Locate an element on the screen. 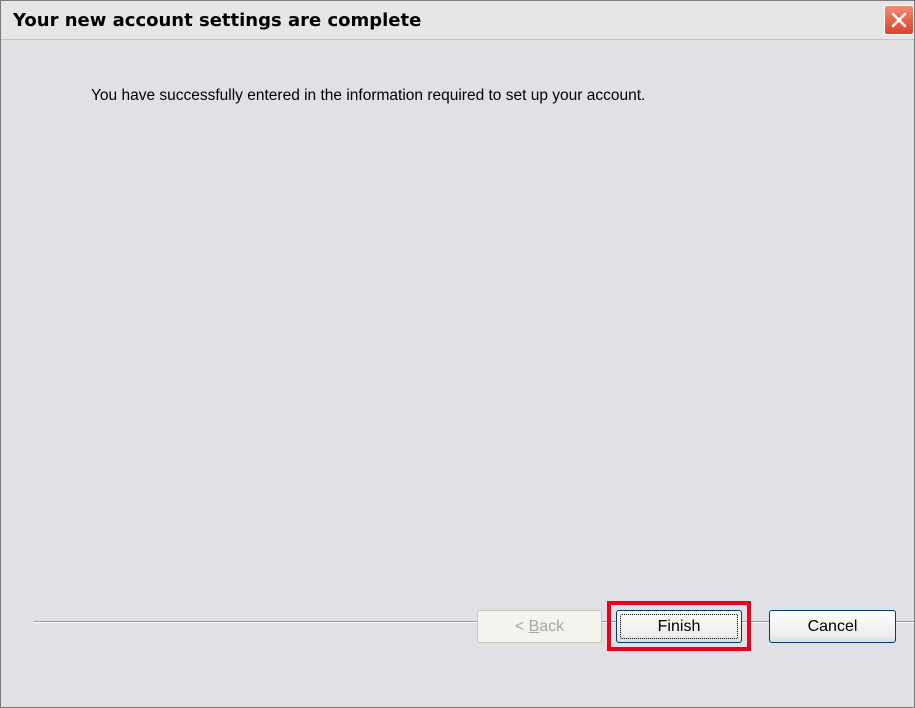 Image resolution: width=915 pixels, height=708 pixels. back-button-prefix: < is located at coordinates (521, 626).